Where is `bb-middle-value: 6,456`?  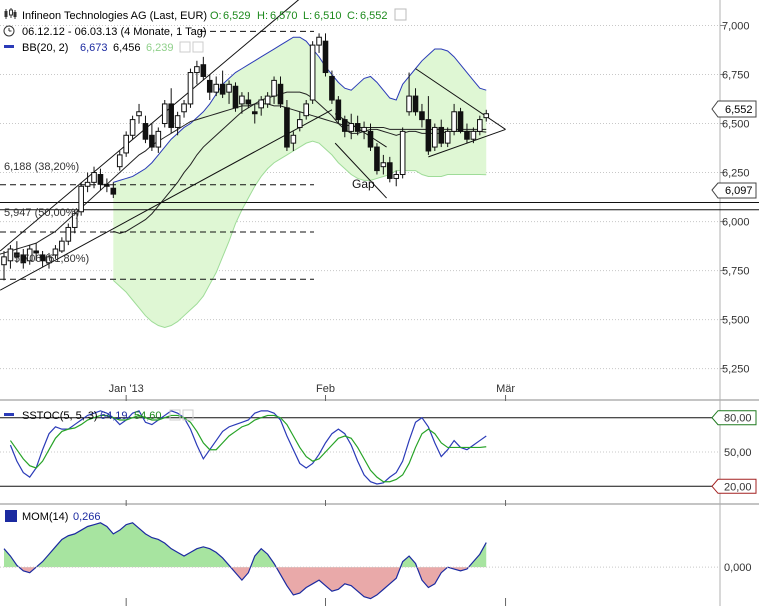
bb-middle-value: 6,456 is located at coordinates (127, 48).